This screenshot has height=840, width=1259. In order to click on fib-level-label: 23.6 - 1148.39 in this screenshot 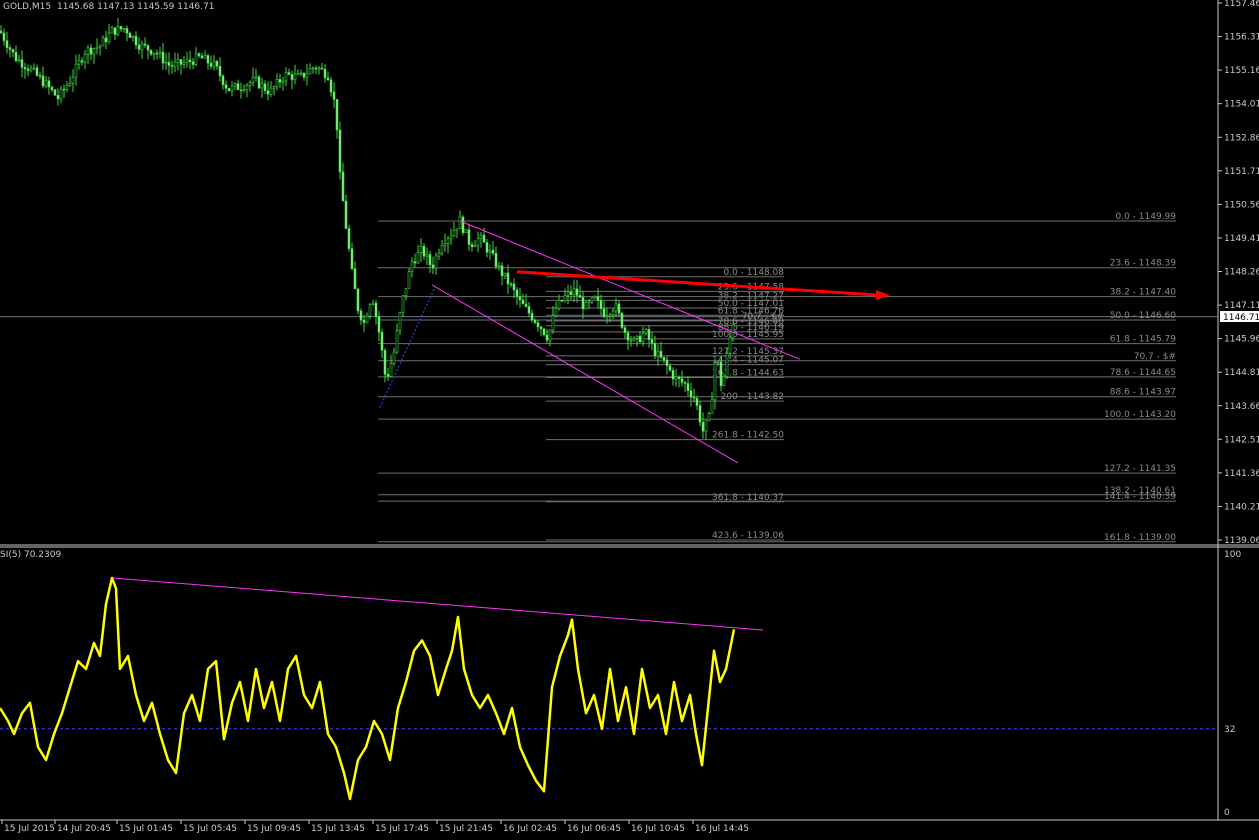, I will do `click(1143, 264)`.